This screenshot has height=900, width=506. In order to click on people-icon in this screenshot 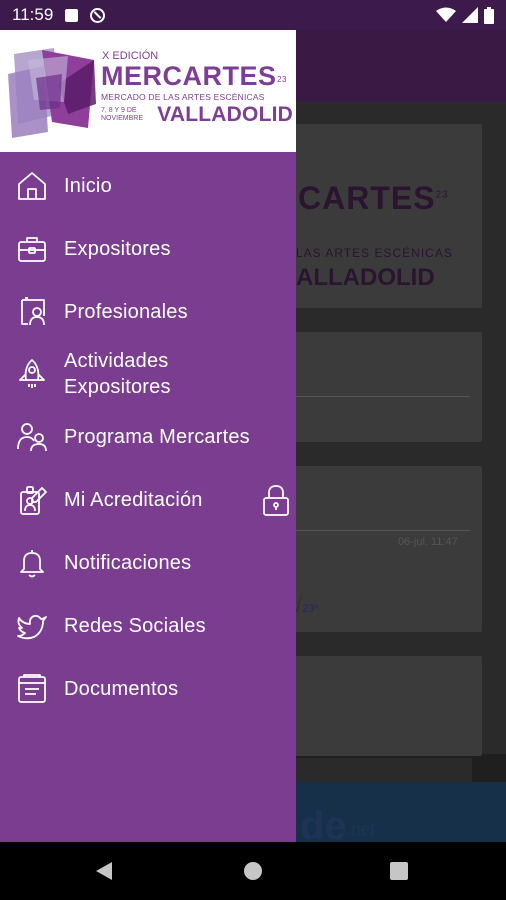, I will do `click(32, 436)`.